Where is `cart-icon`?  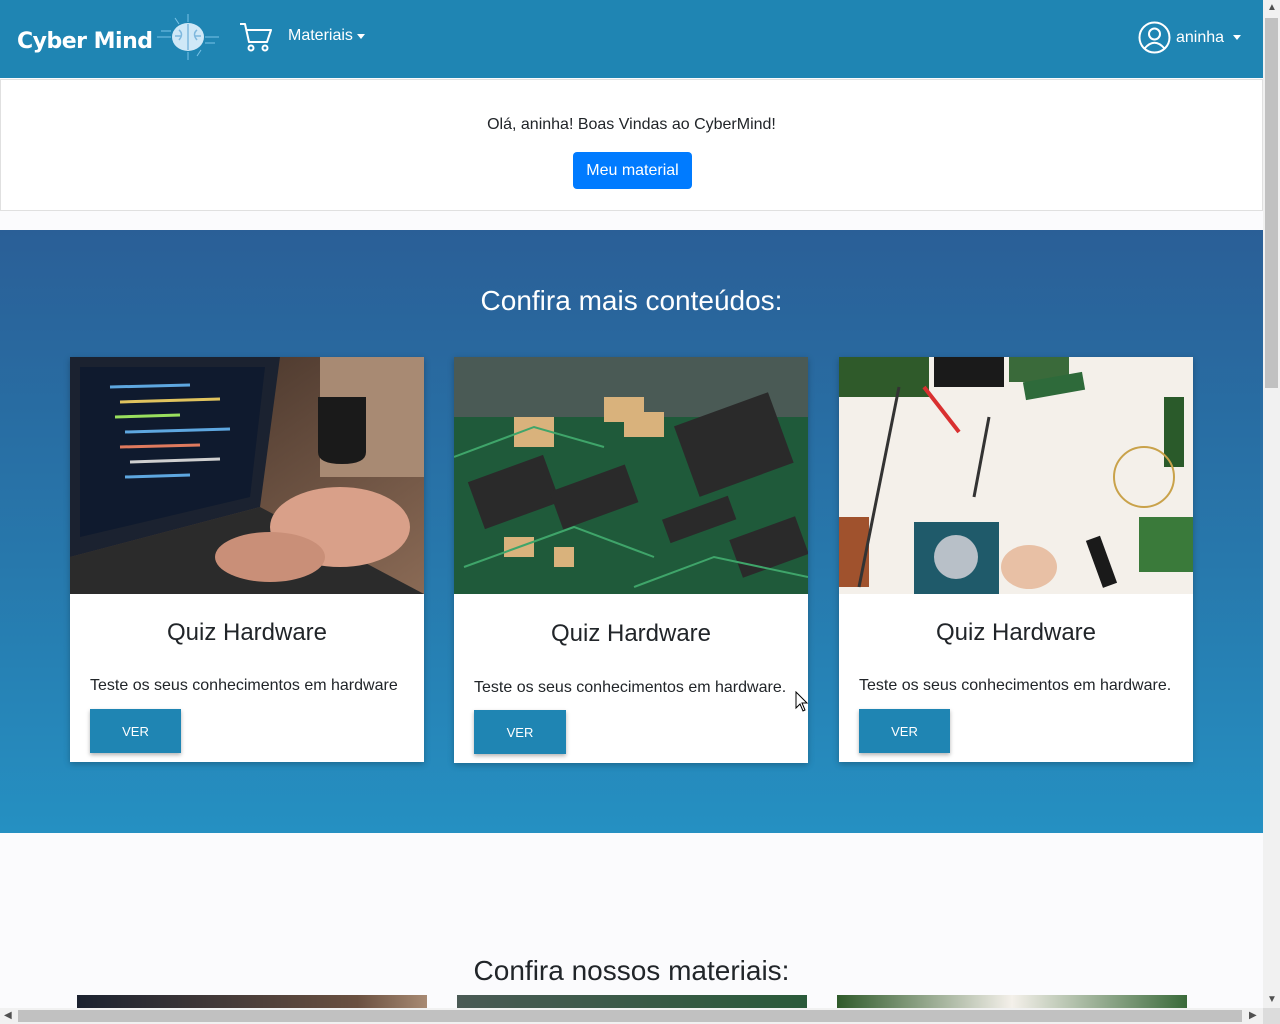 cart-icon is located at coordinates (256, 37).